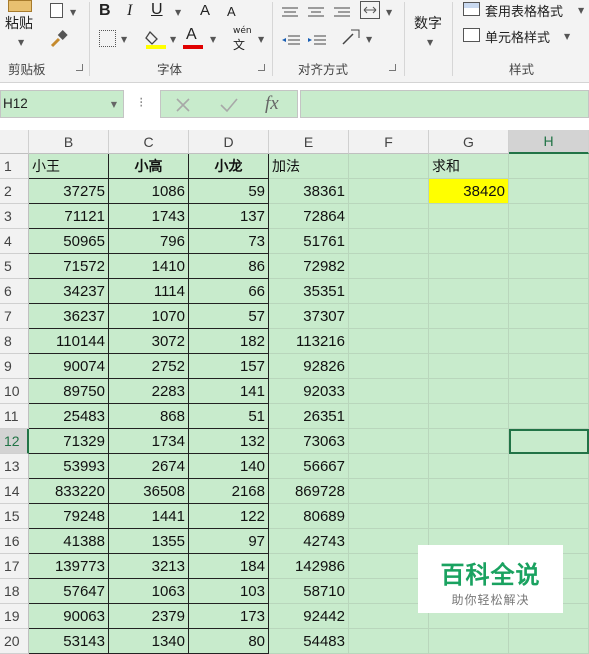  I want to click on row-header-14: 14, so click(14, 491).